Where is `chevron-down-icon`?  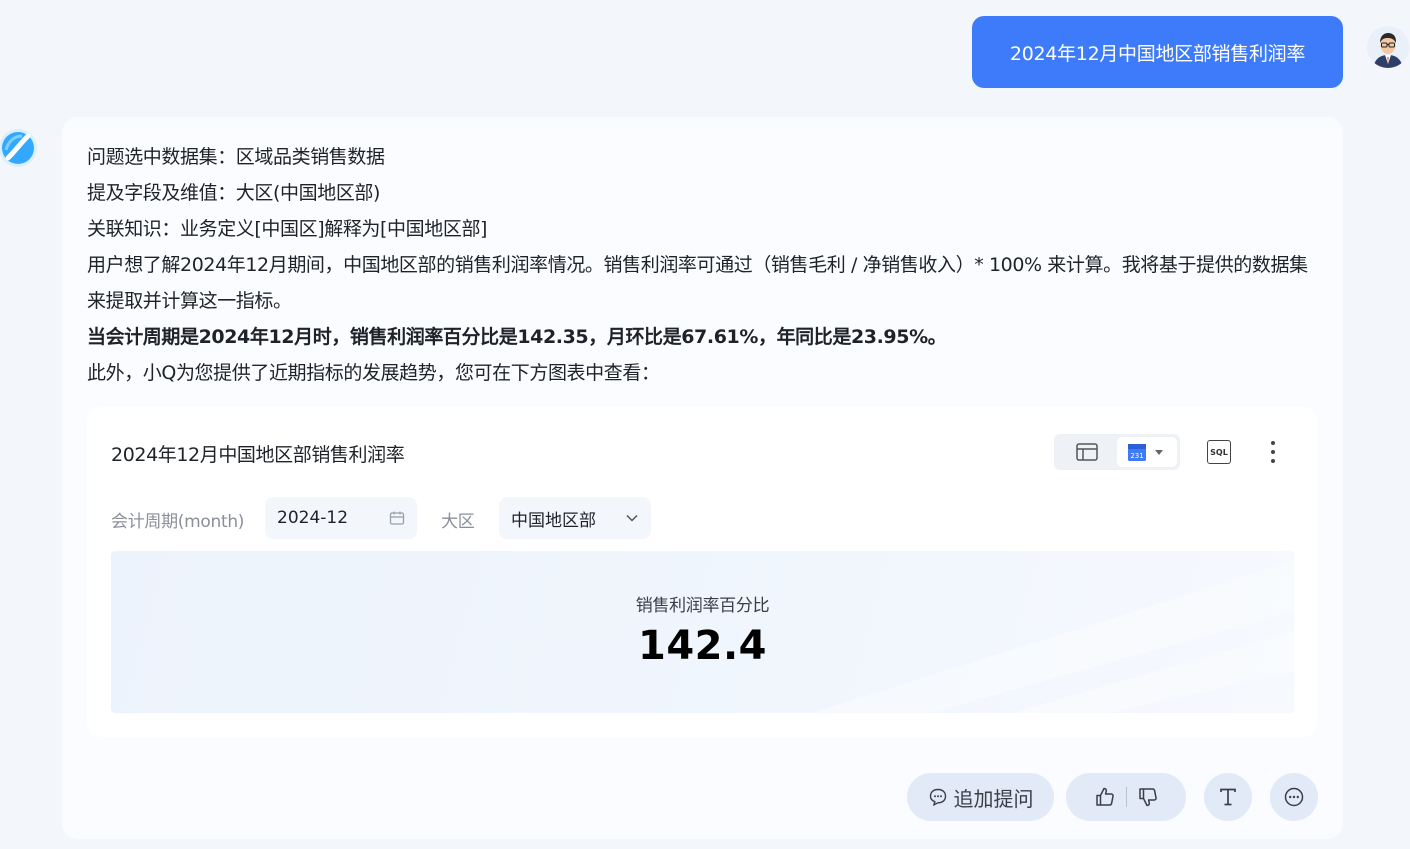
chevron-down-icon is located at coordinates (632, 518).